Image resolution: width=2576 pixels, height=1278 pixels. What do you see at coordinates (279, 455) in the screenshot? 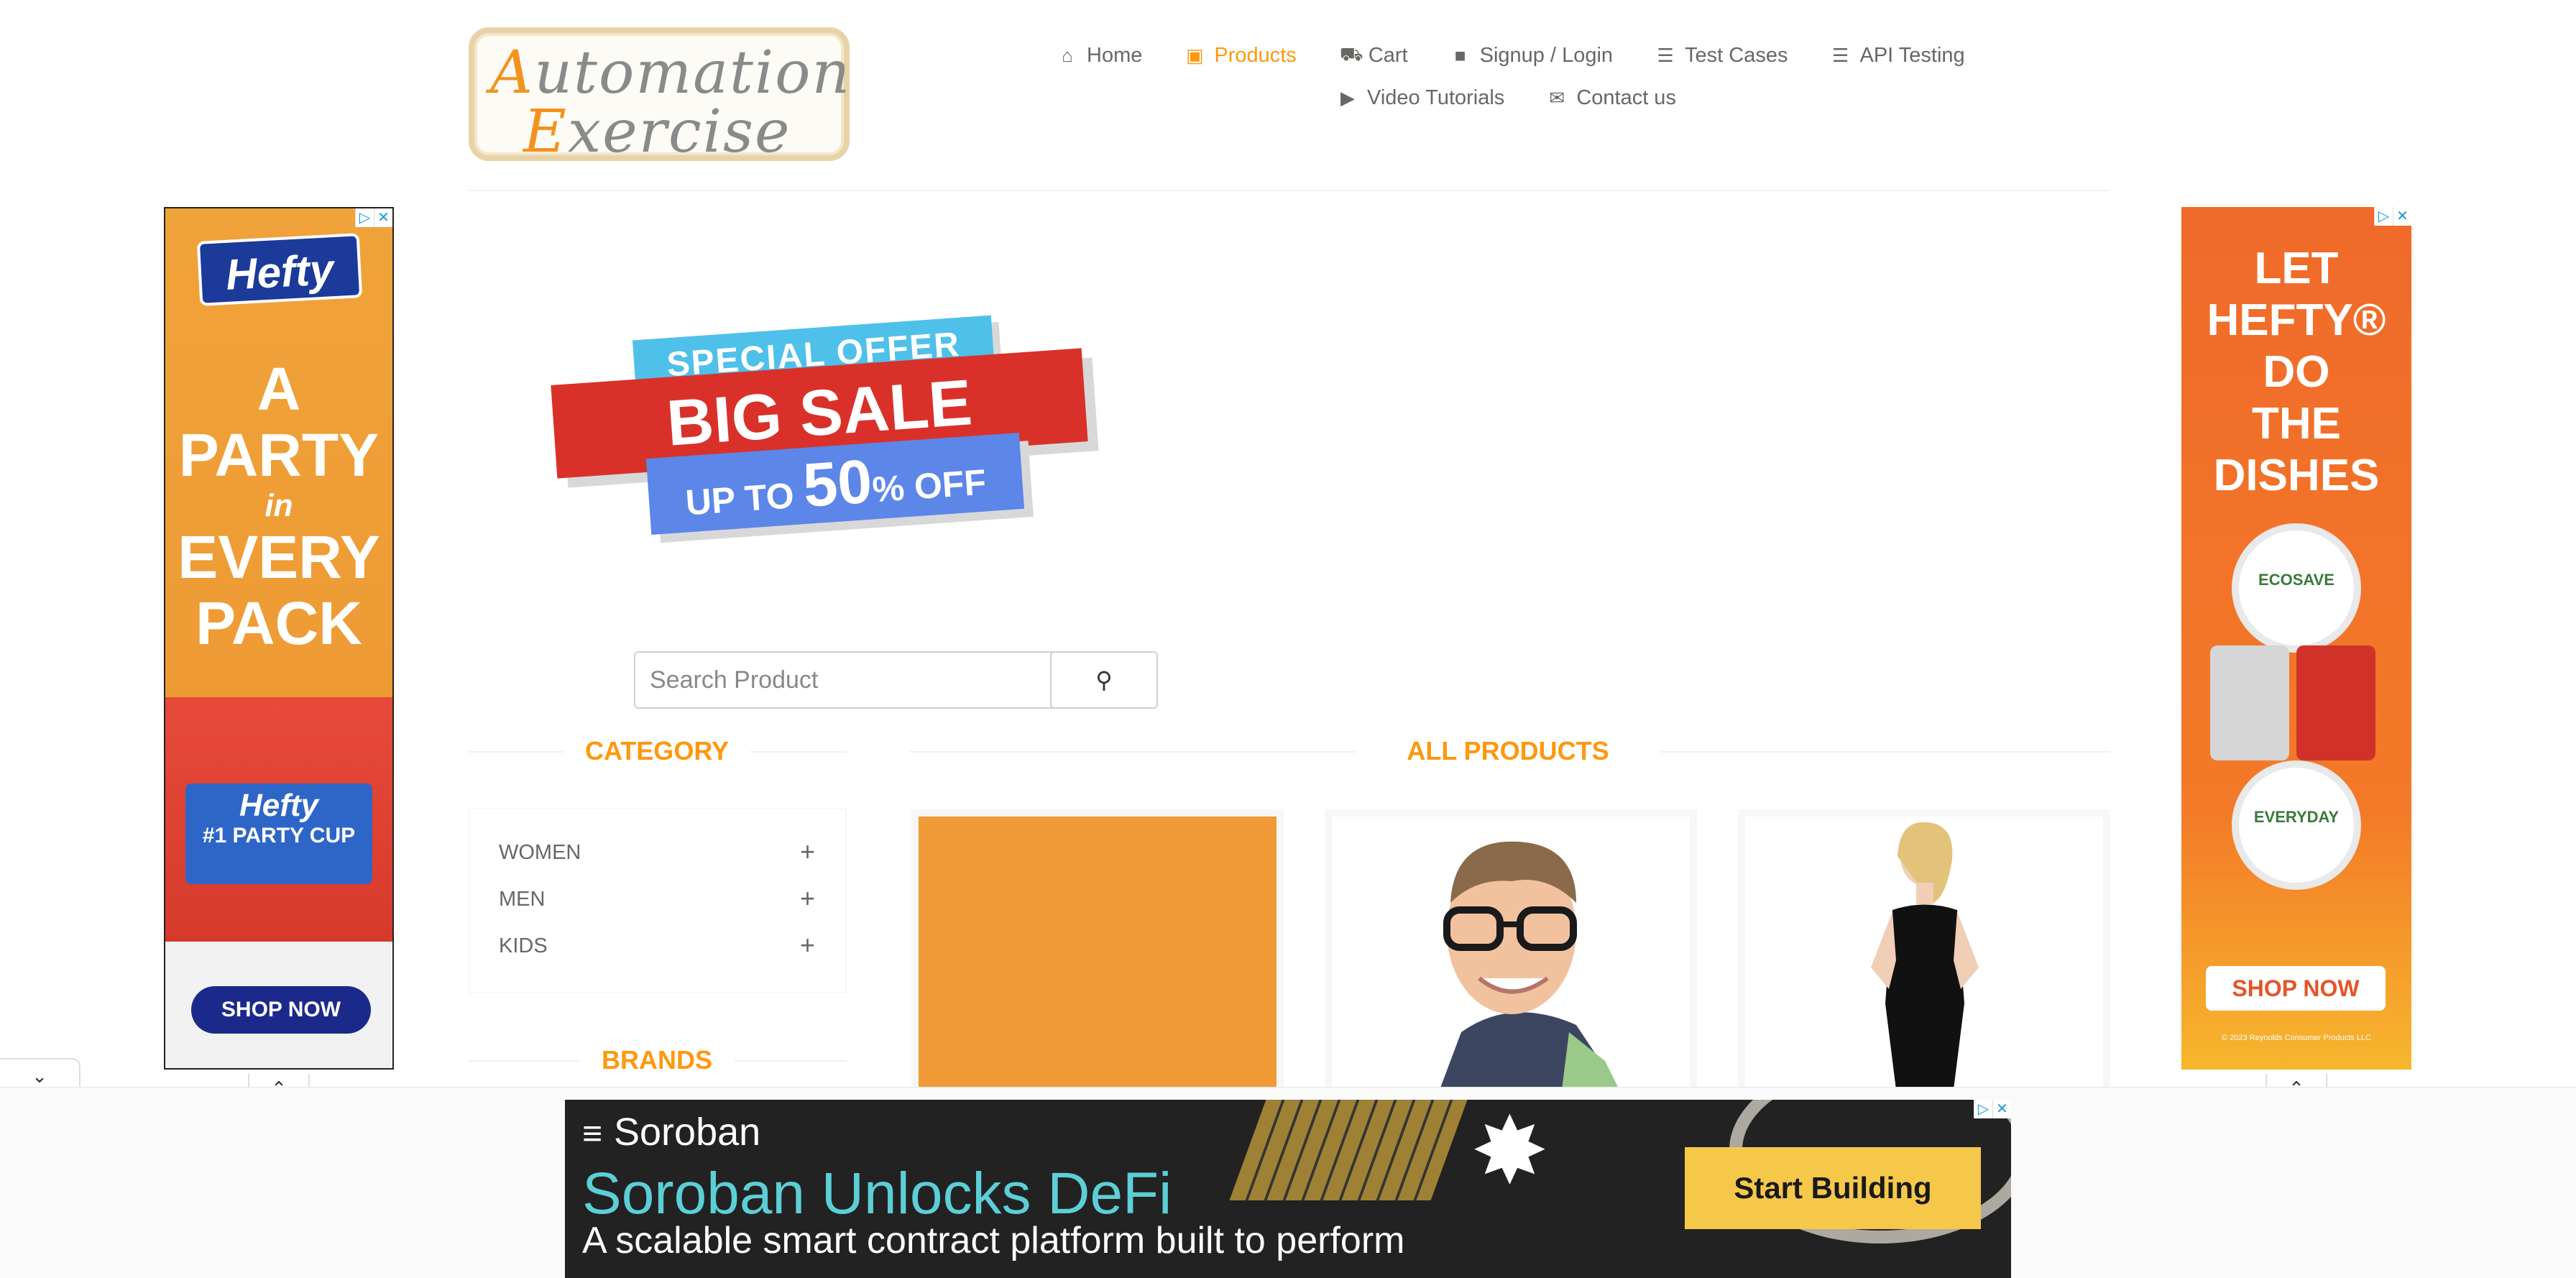
I see `ad-line: PARTY` at bounding box center [279, 455].